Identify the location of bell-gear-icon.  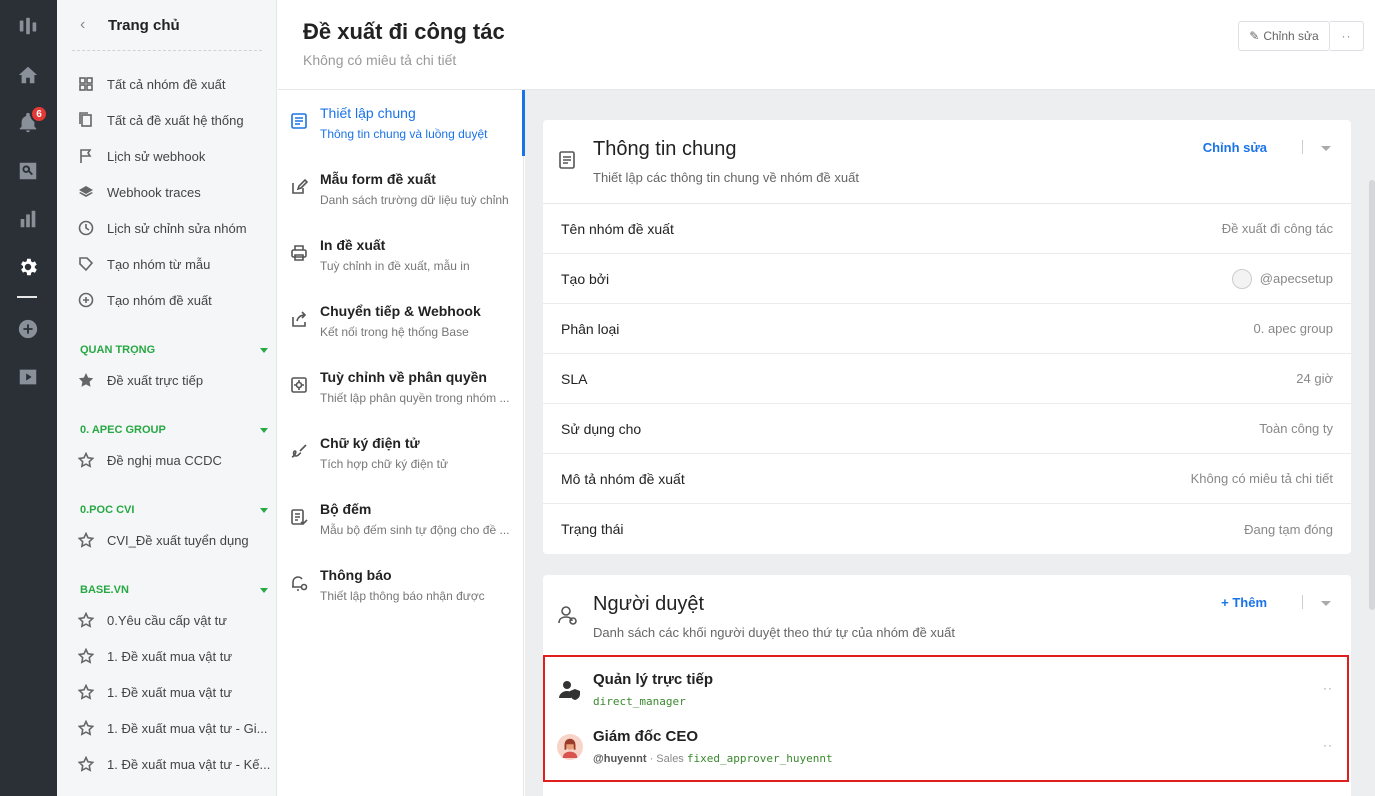
(299, 583).